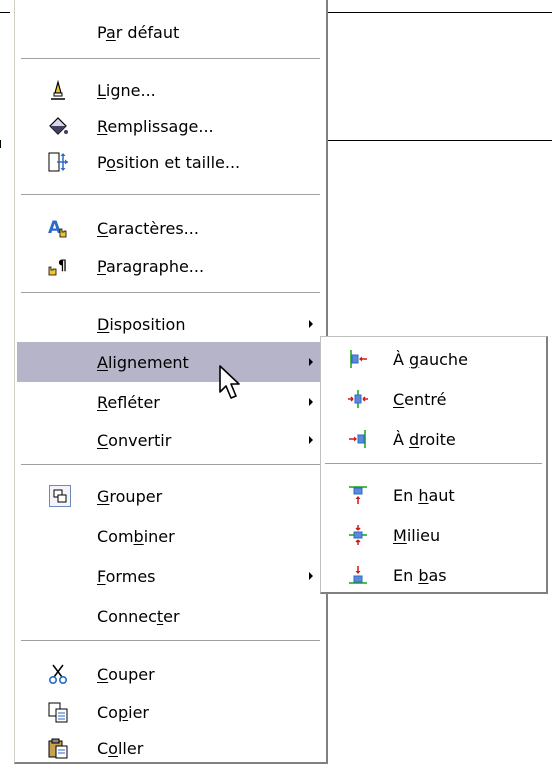  Describe the element at coordinates (0, 144) in the screenshot. I see `document-rule-vertical` at that location.